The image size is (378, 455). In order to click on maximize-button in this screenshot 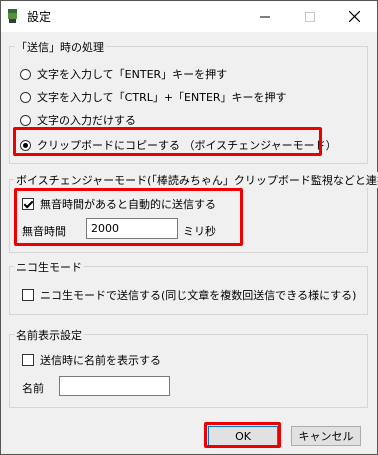, I will do `click(309, 16)`.